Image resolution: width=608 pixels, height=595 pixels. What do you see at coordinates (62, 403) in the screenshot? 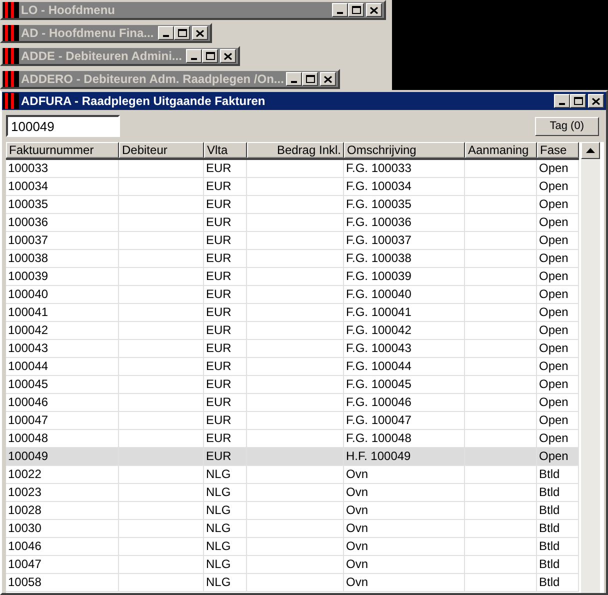
I see `table-cell: 100046` at bounding box center [62, 403].